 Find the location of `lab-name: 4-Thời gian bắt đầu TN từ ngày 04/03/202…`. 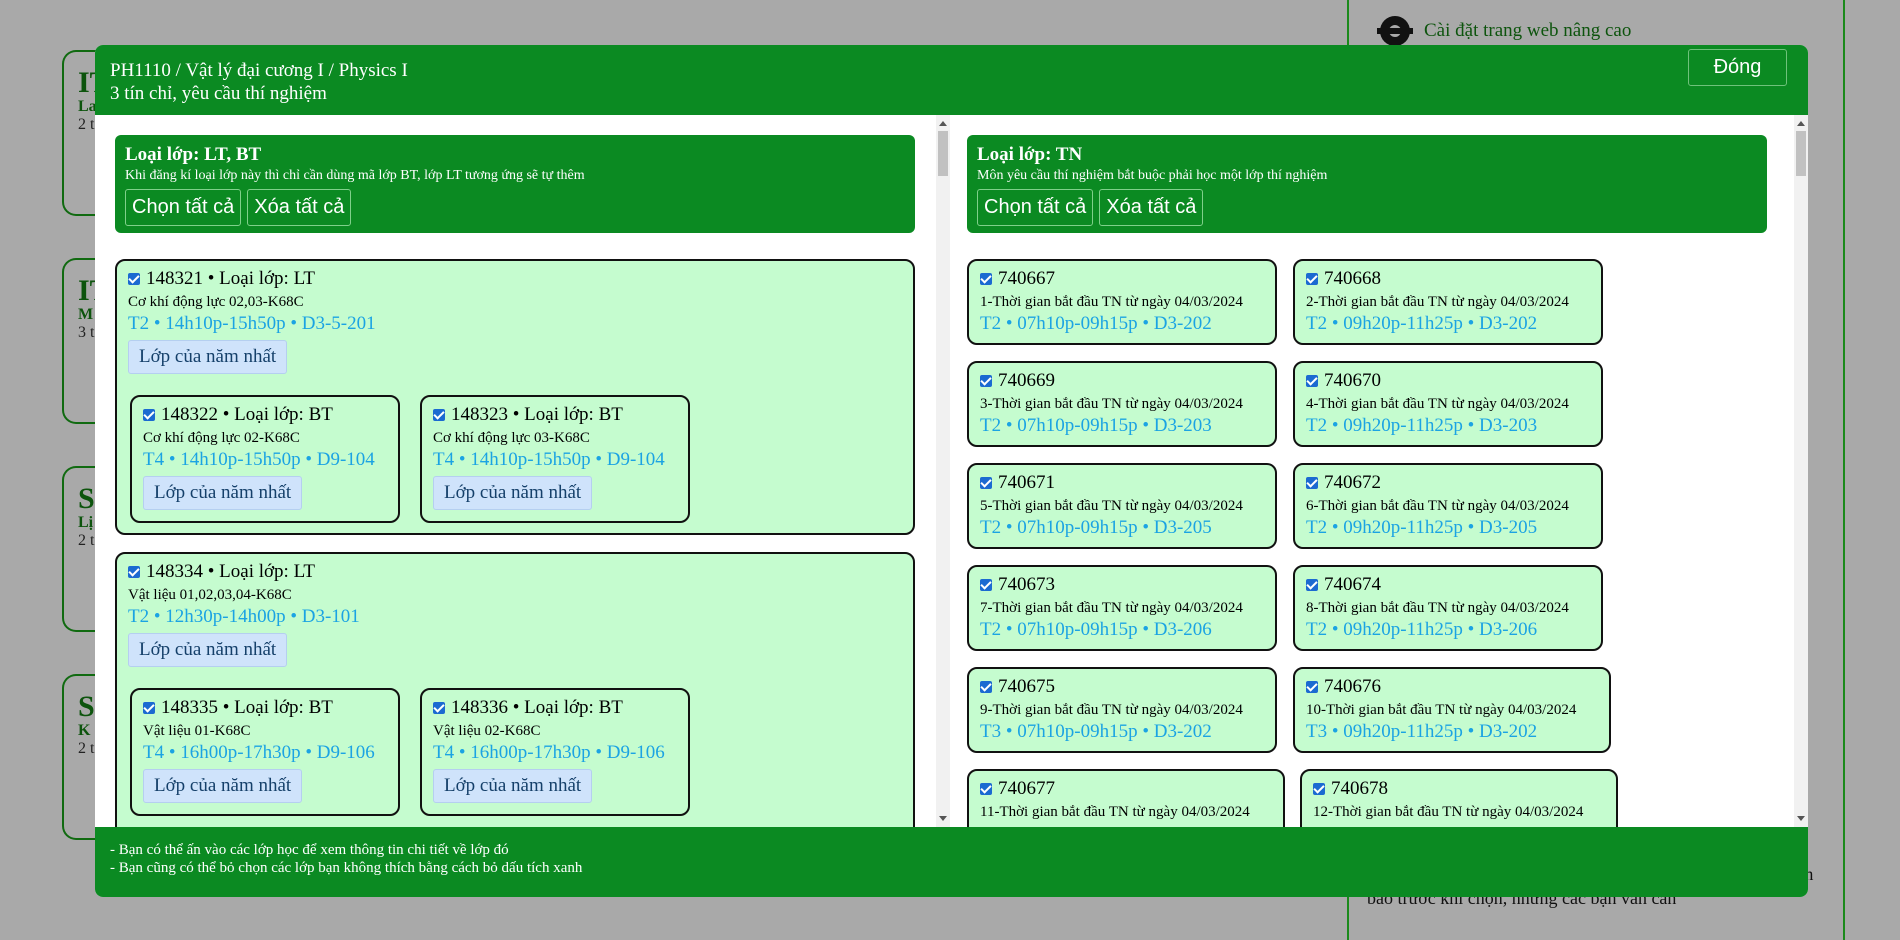

lab-name: 4-Thời gian bắt đầu TN từ ngày 04/03/202… is located at coordinates (1437, 404).